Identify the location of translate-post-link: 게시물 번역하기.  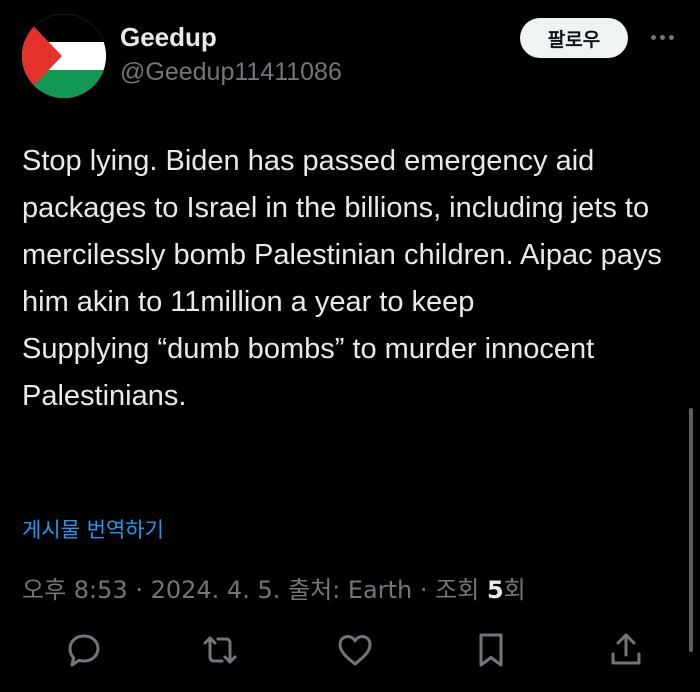
(93, 529).